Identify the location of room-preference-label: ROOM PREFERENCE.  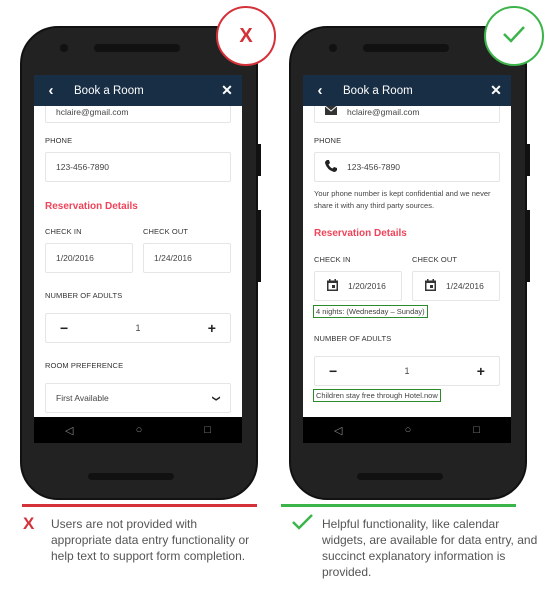
(84, 365).